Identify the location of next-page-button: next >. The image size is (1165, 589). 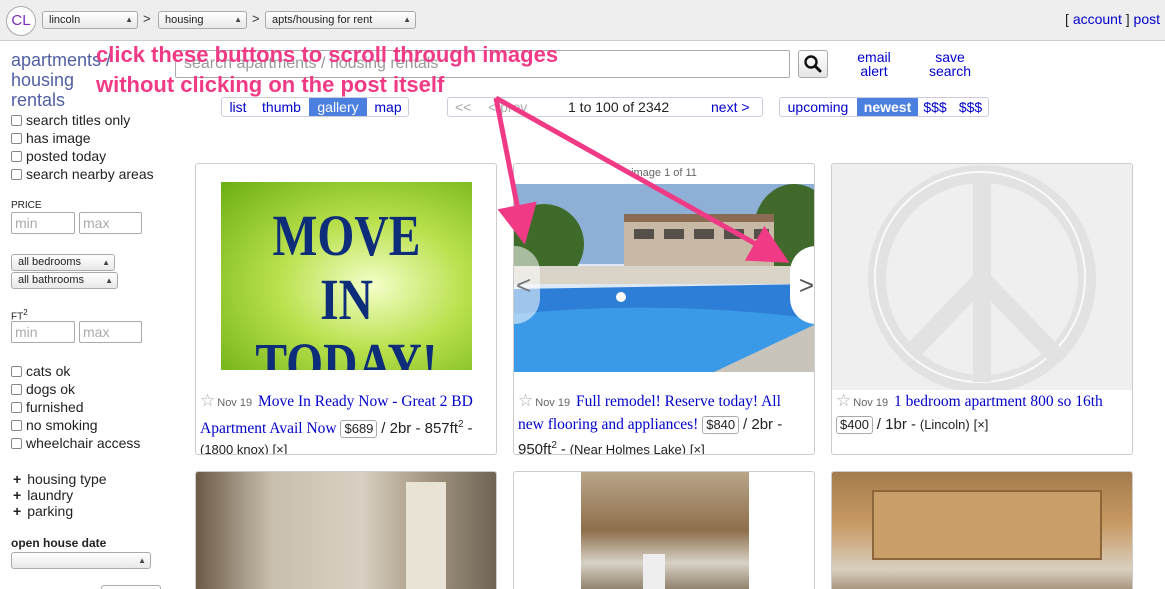
(730, 107).